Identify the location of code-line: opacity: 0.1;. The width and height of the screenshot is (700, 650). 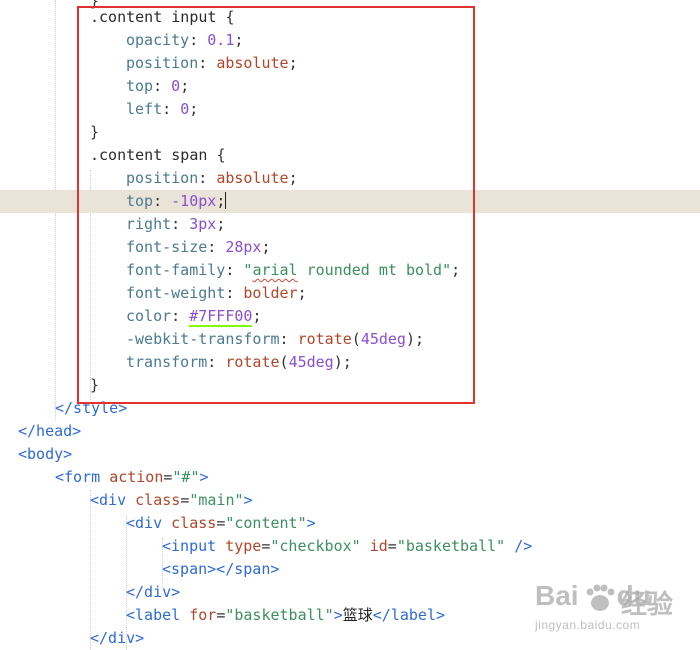
(350, 40).